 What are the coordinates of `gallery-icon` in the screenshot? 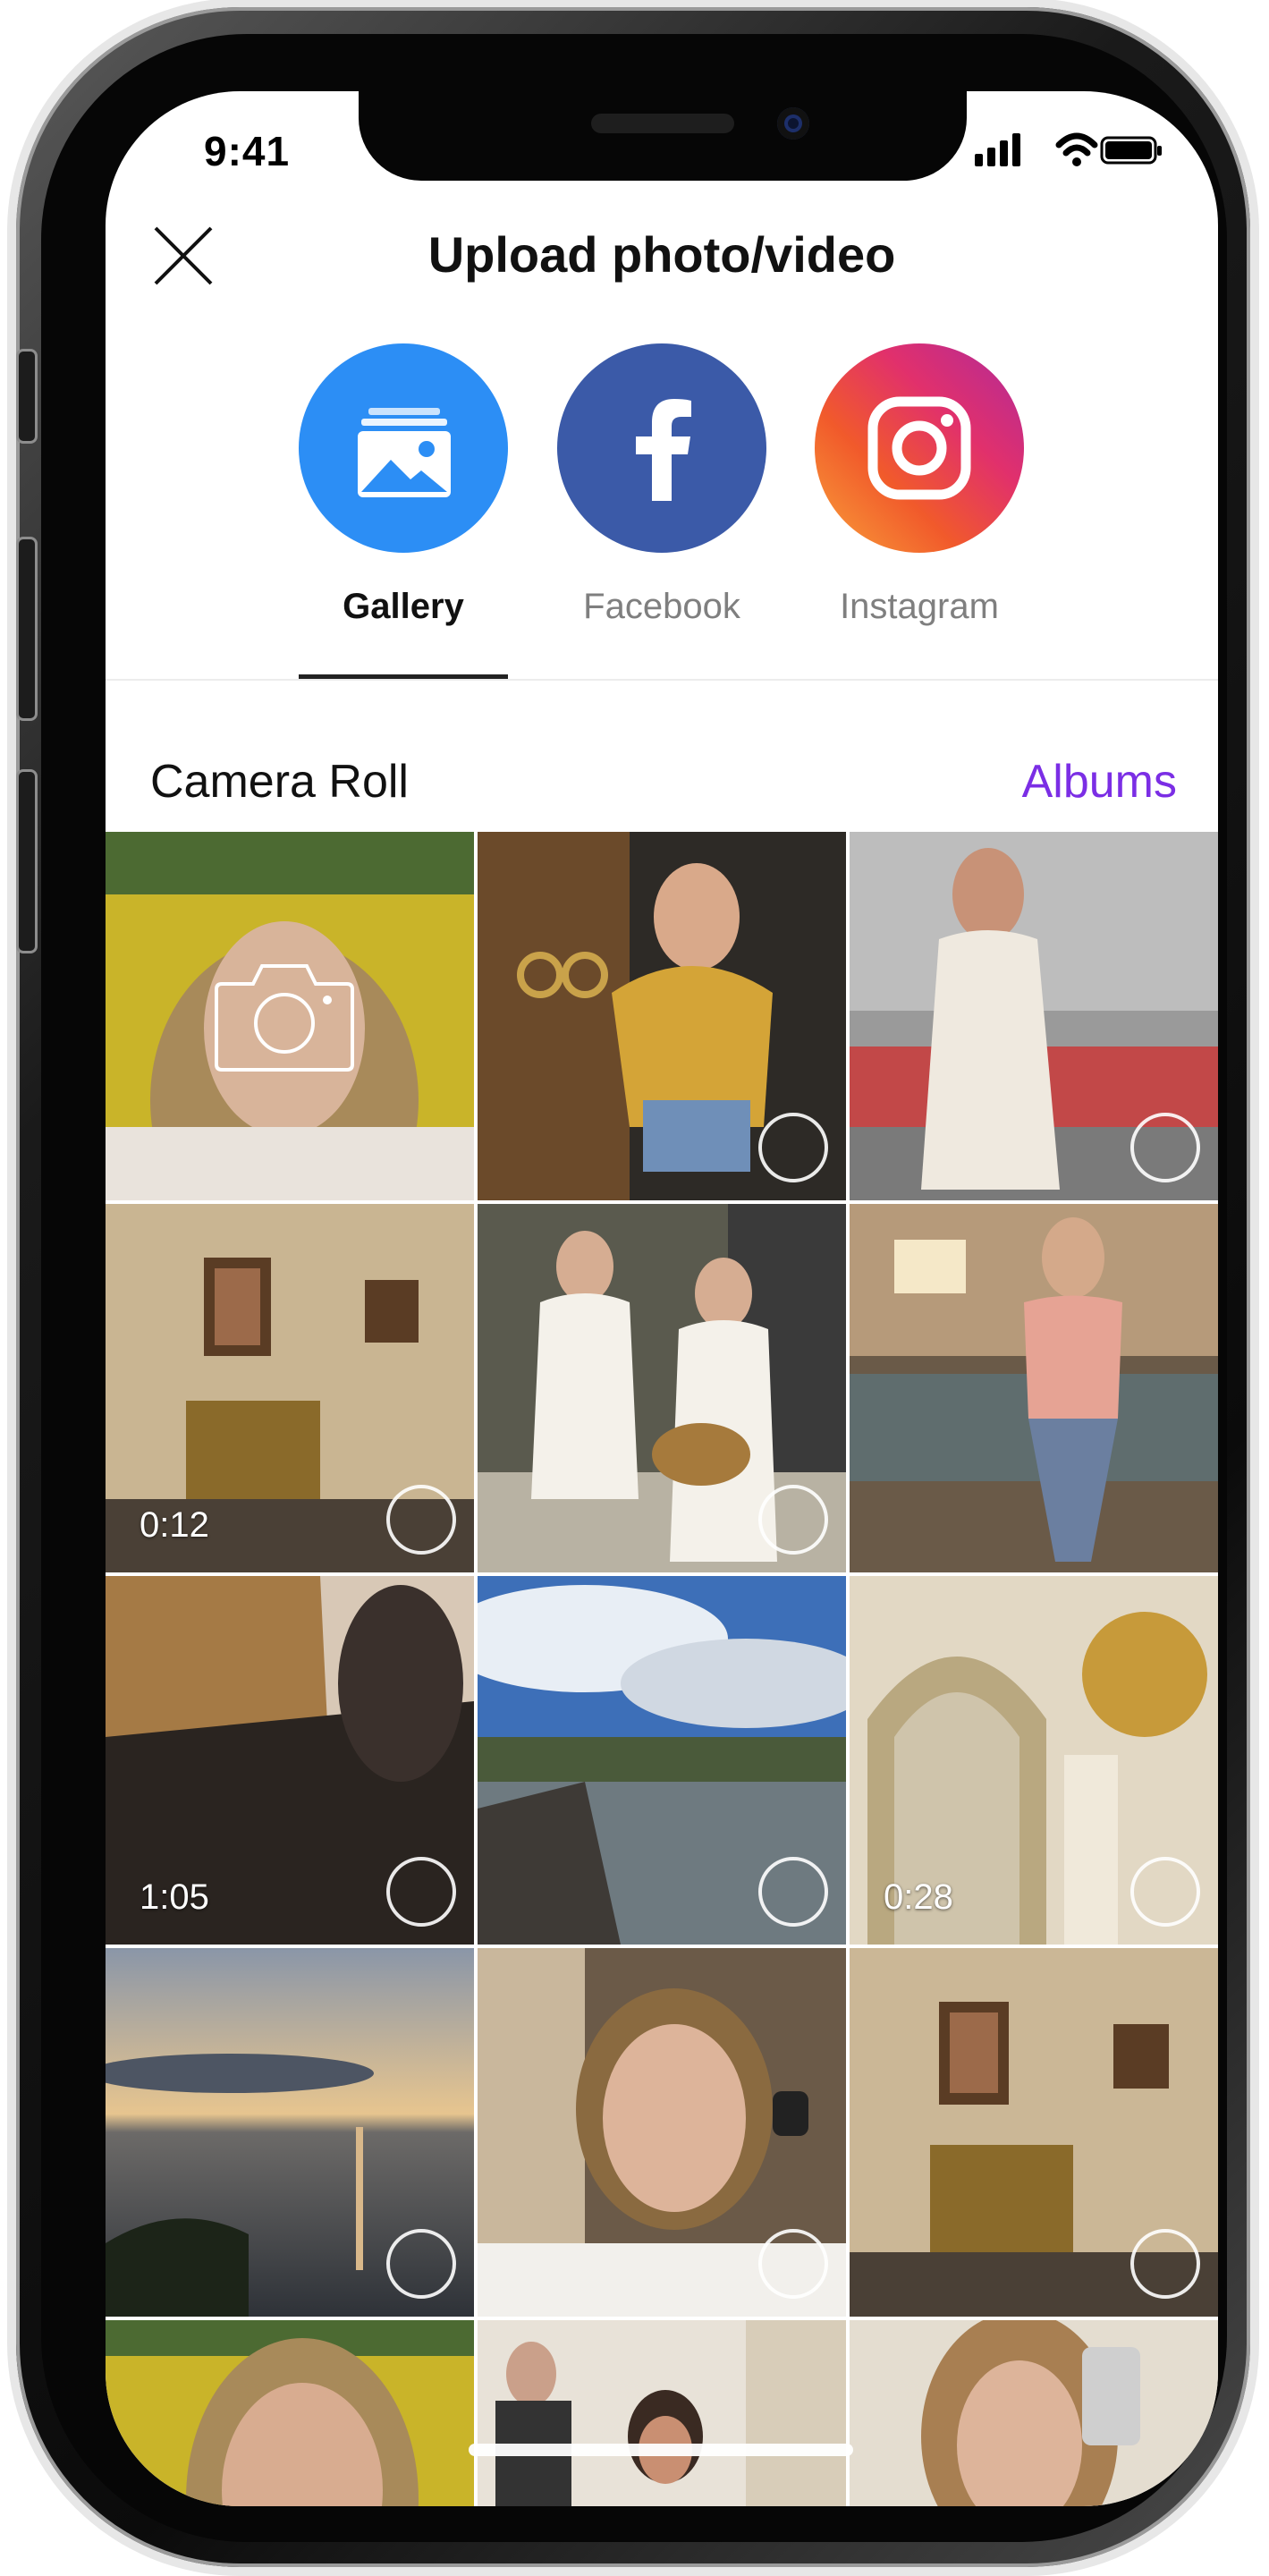 It's located at (403, 448).